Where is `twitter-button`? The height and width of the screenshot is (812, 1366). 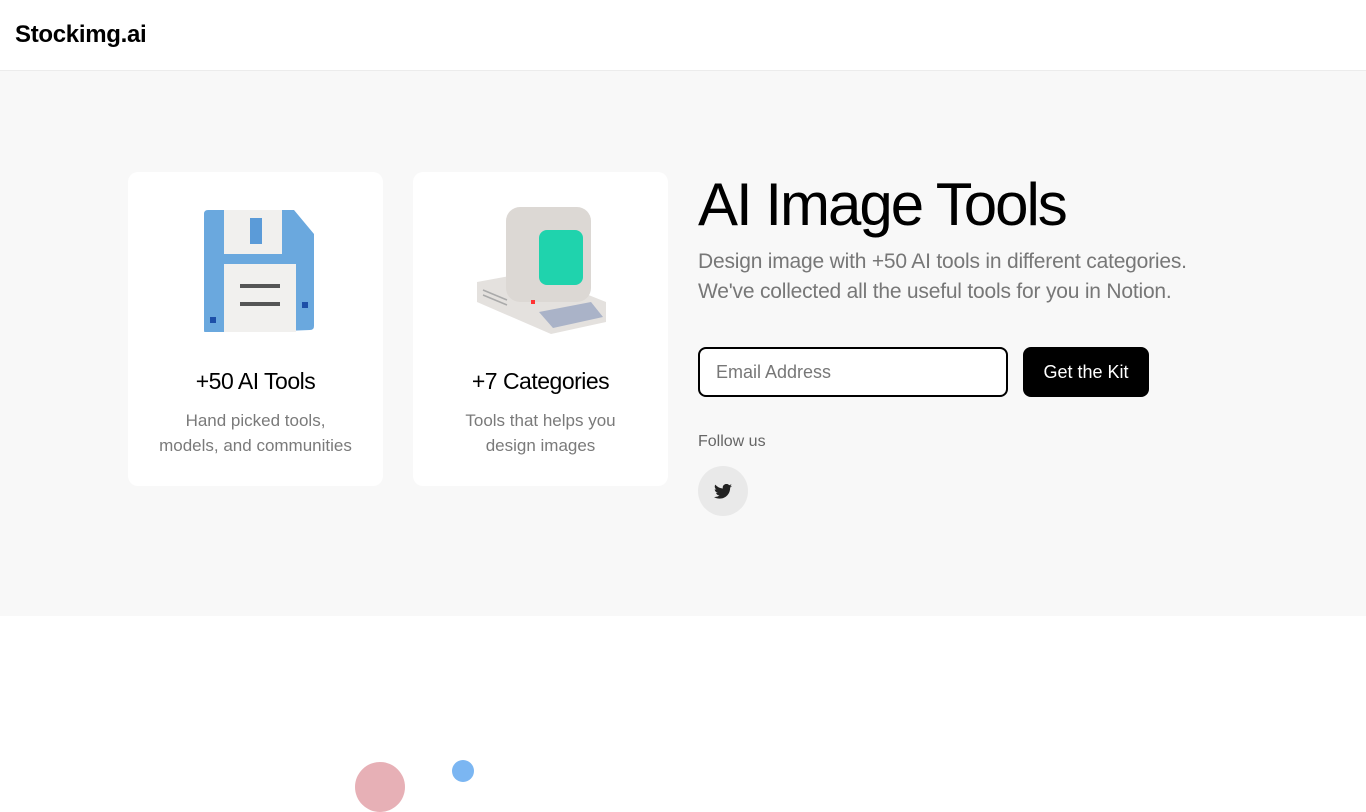 twitter-button is located at coordinates (723, 491).